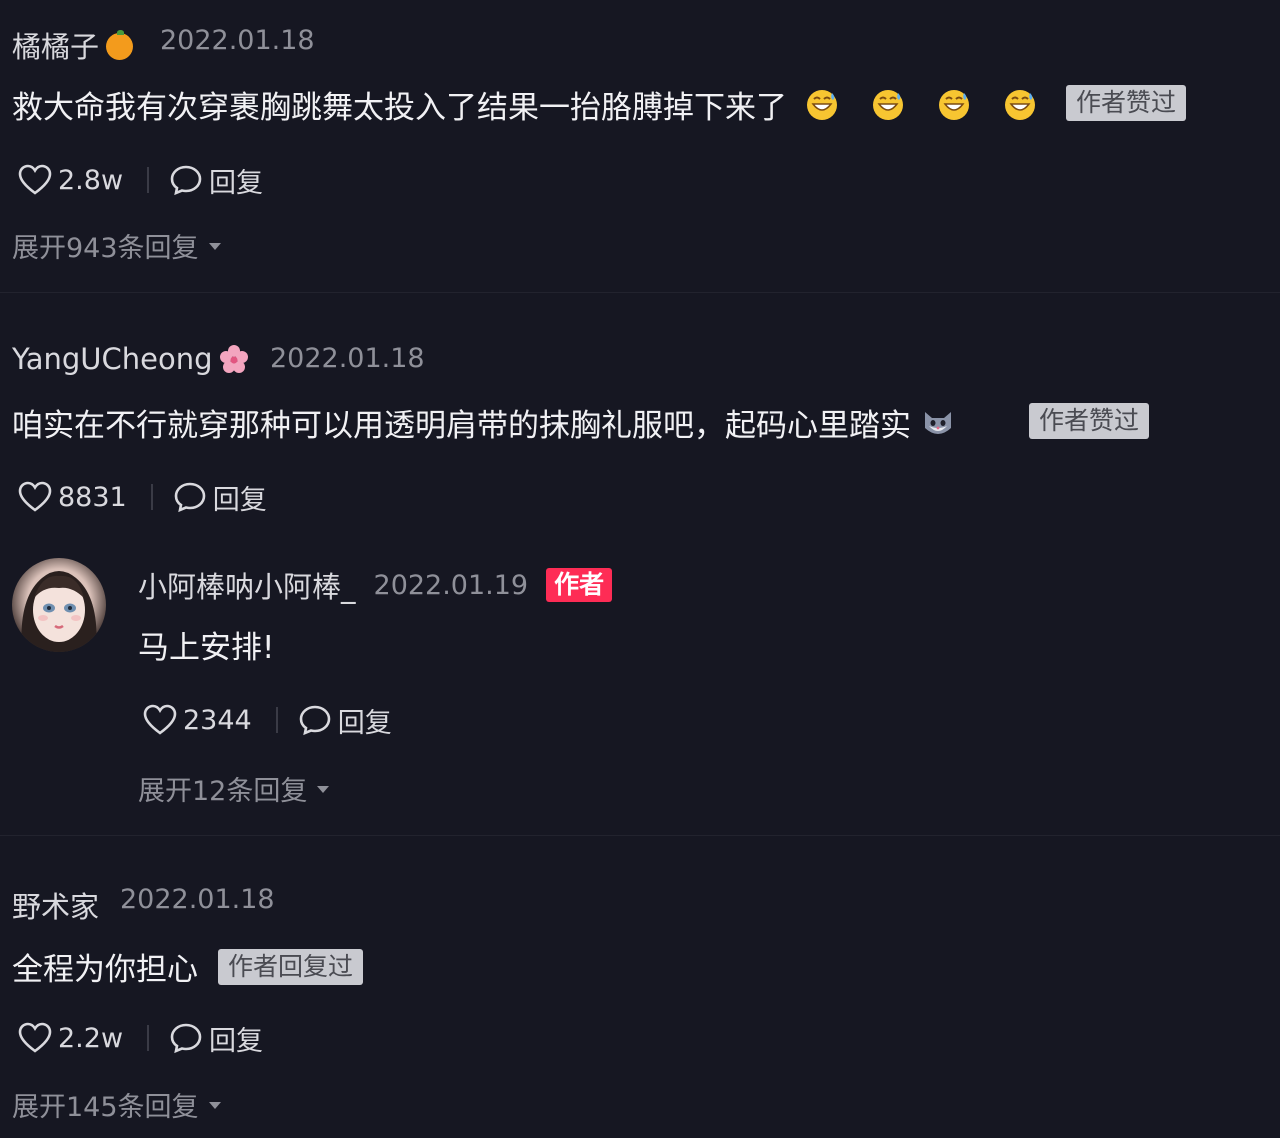 Image resolution: width=1280 pixels, height=1138 pixels. What do you see at coordinates (55, 905) in the screenshot?
I see `username: 野术家` at bounding box center [55, 905].